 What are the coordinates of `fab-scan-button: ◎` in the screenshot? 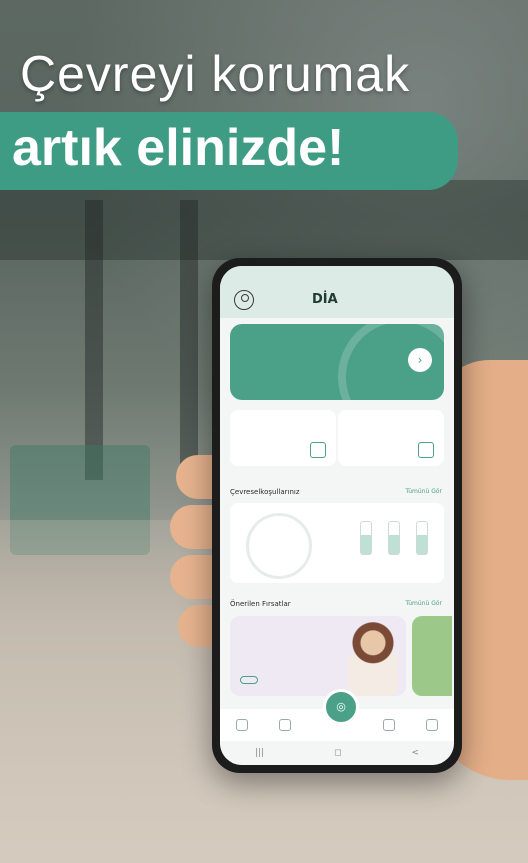 It's located at (341, 707).